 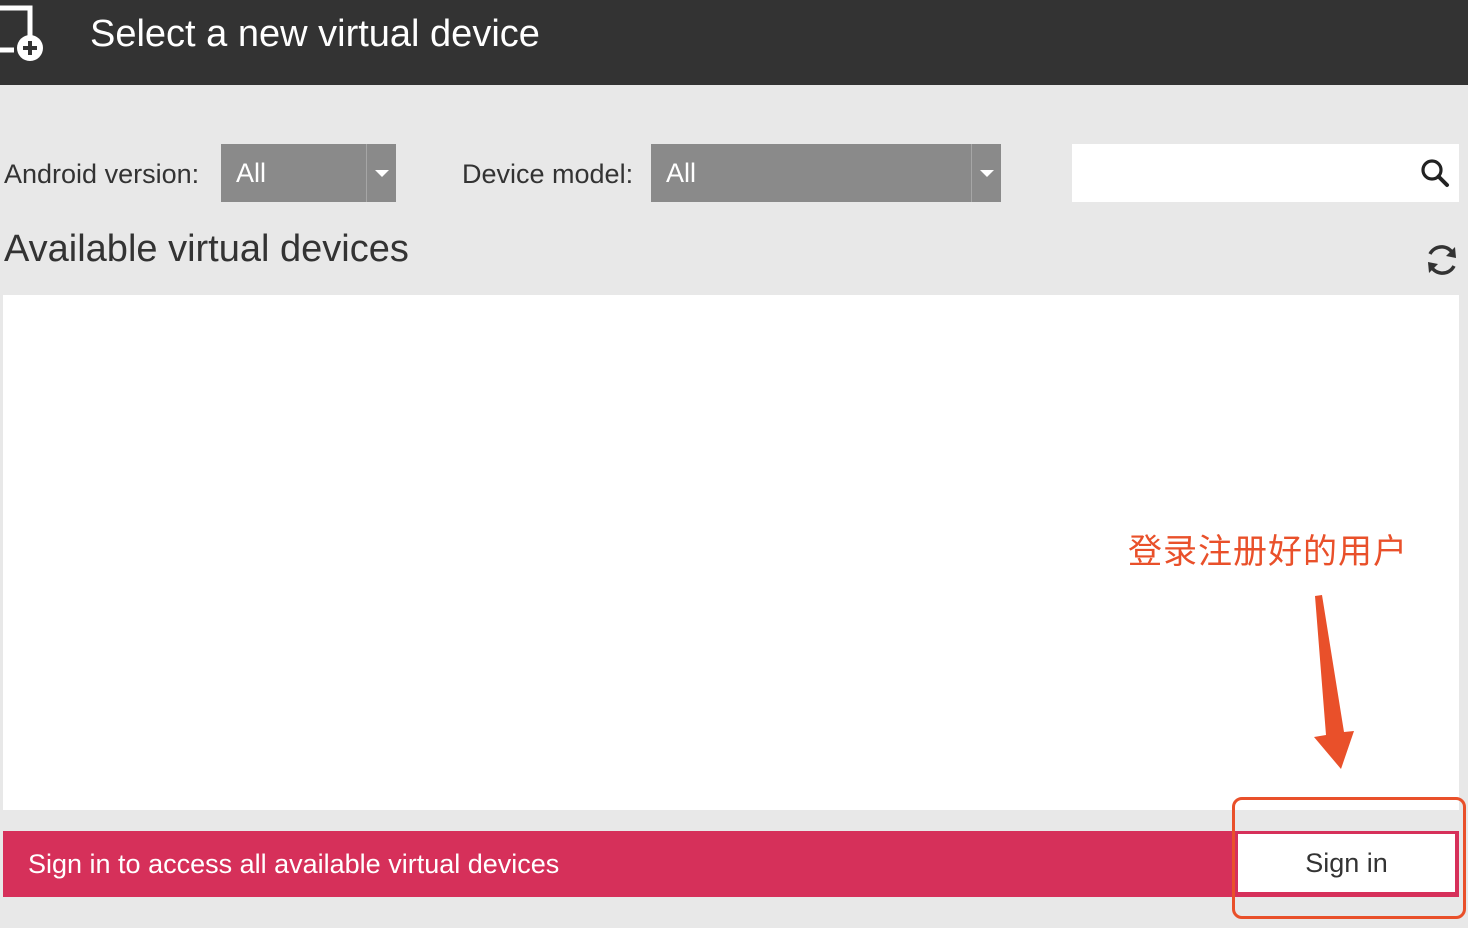 I want to click on device-model-select: All, so click(x=826, y=173).